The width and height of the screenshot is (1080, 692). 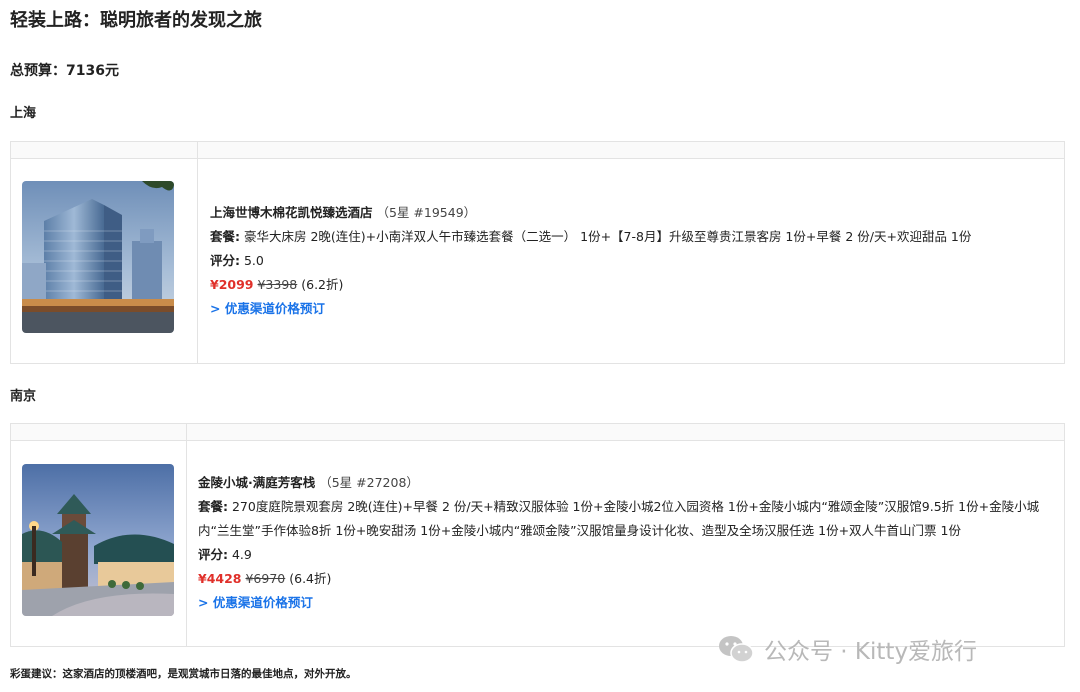 I want to click on discount: (6.4折), so click(x=310, y=578).